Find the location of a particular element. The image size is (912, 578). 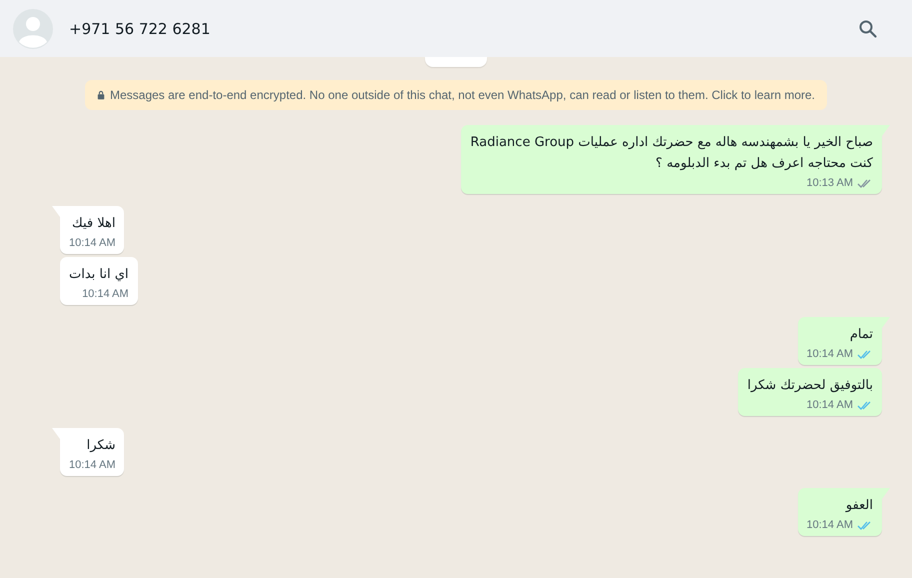

search-icon is located at coordinates (868, 28).